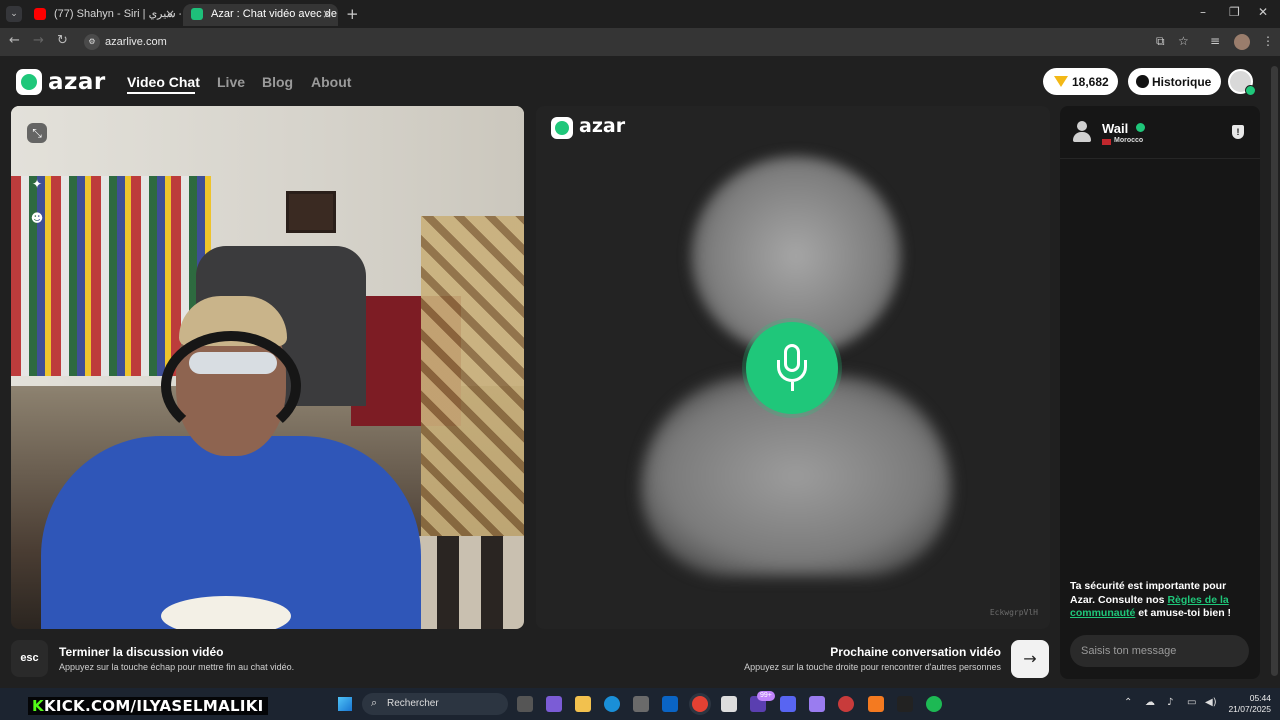 The image size is (1280, 720). I want to click on report-shield-icon: !, so click(1238, 132).